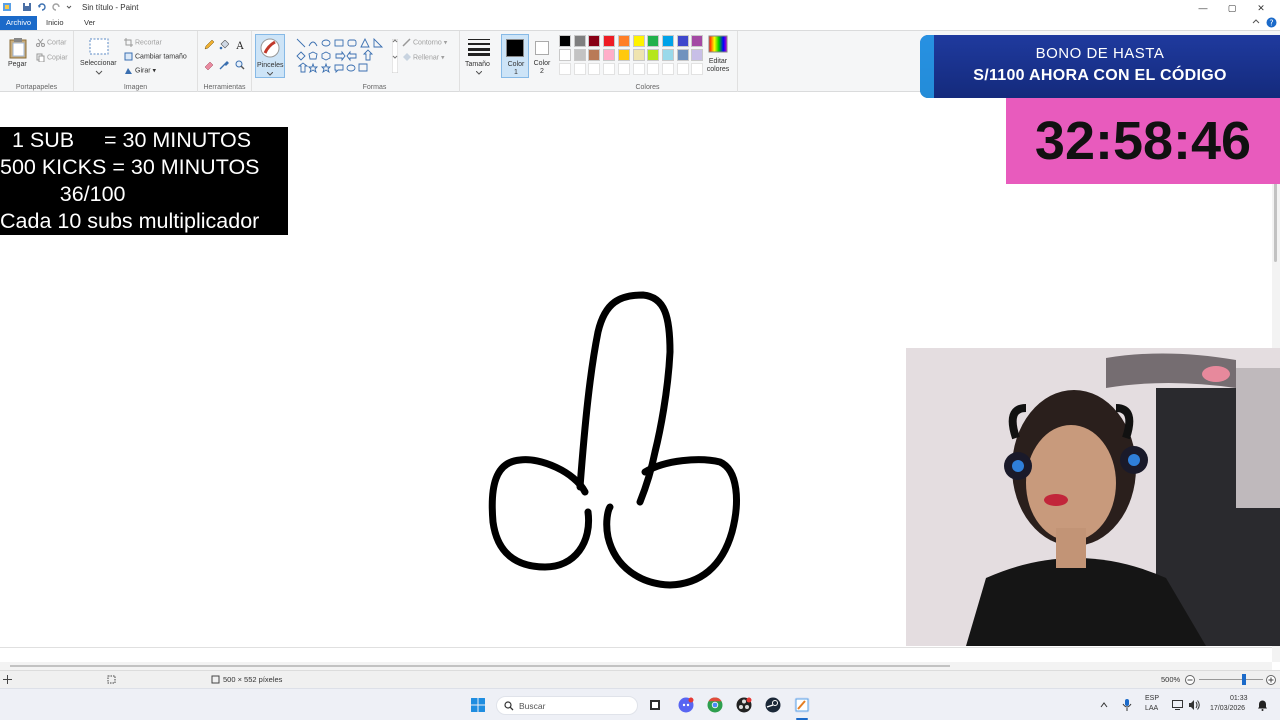 The height and width of the screenshot is (720, 1280). Describe the element at coordinates (478, 705) in the screenshot. I see `windows-start-icon` at that location.